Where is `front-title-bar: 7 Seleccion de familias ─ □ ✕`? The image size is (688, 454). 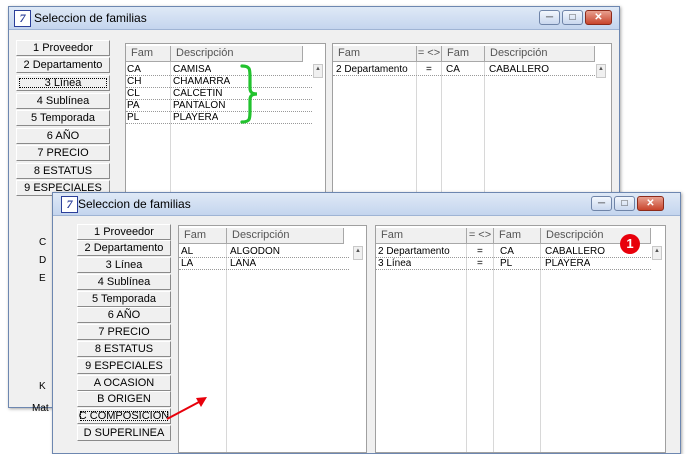 front-title-bar: 7 Seleccion de familias ─ □ ✕ is located at coordinates (366, 204).